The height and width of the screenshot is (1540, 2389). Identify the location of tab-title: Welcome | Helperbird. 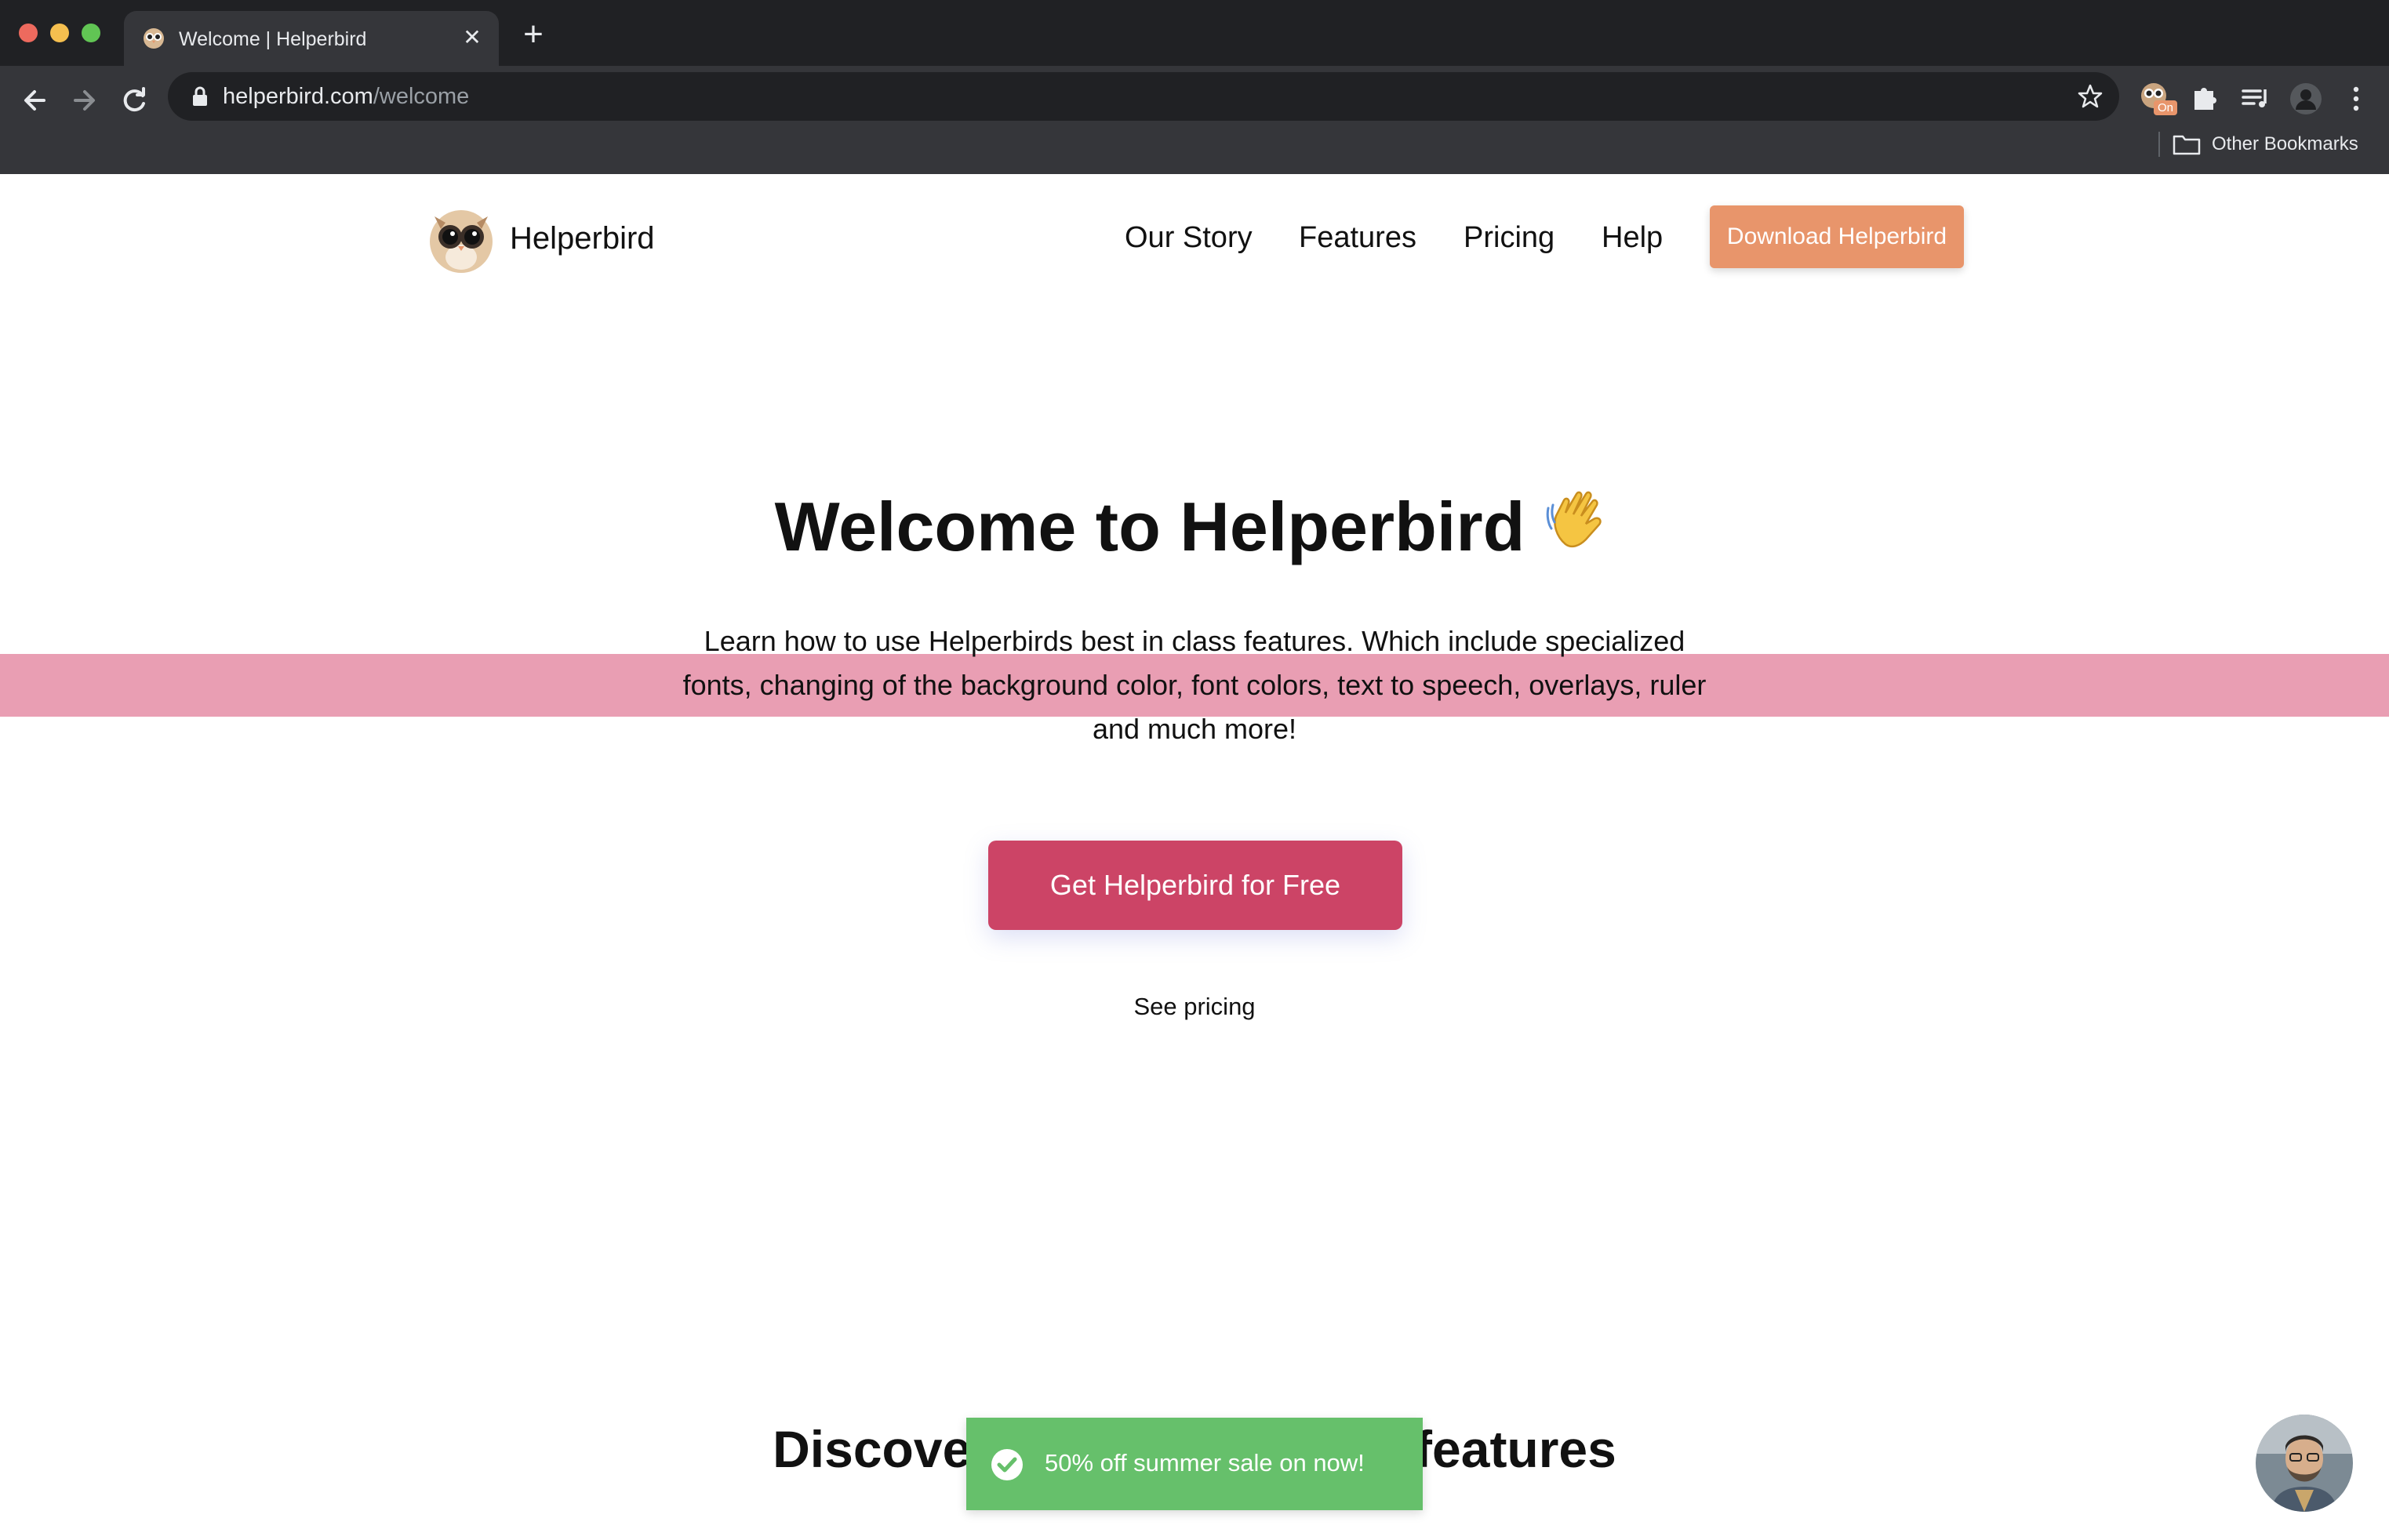
(273, 39).